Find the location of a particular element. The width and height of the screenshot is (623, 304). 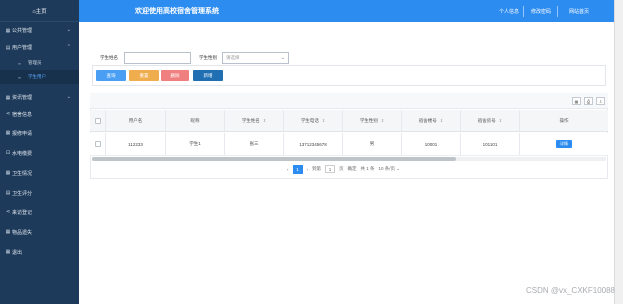

watermark: CSDN @vx_CXKF10088 is located at coordinates (570, 290).